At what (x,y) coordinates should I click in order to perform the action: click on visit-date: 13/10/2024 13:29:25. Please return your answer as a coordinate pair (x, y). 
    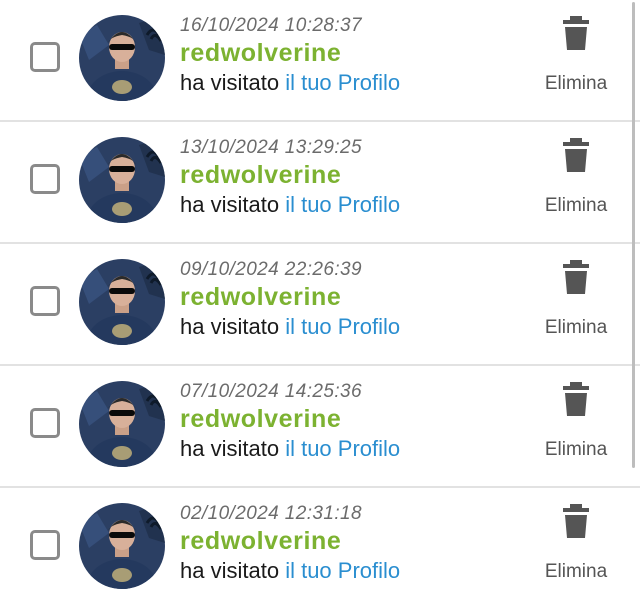
    Looking at the image, I should click on (271, 147).